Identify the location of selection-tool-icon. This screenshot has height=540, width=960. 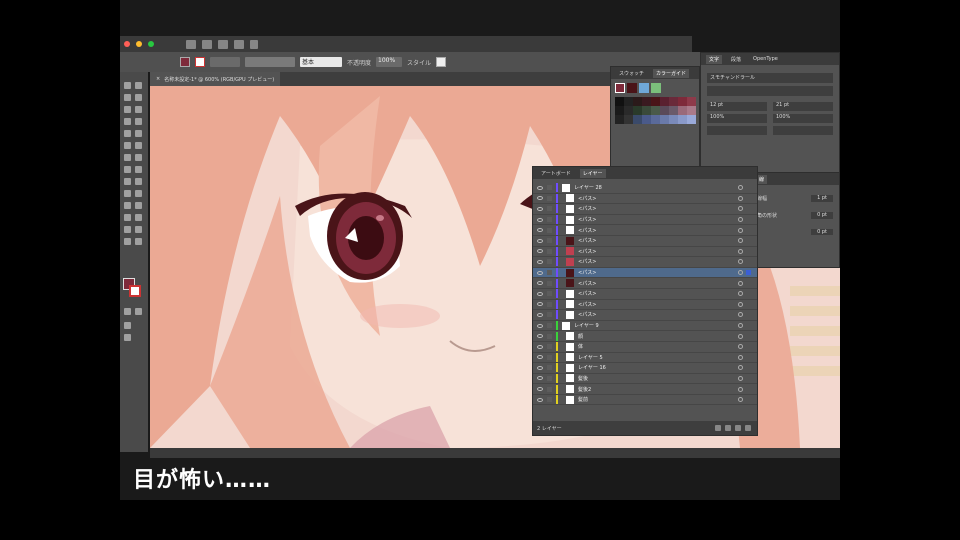
(127, 85).